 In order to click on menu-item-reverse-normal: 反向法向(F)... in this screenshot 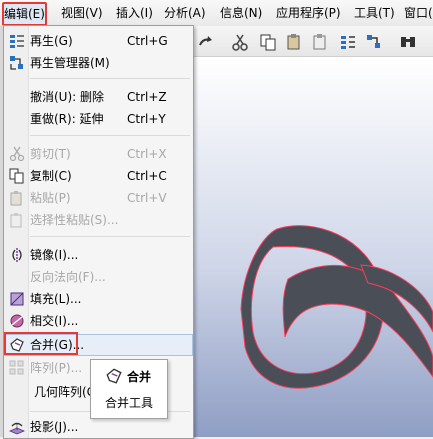, I will do `click(98, 277)`.